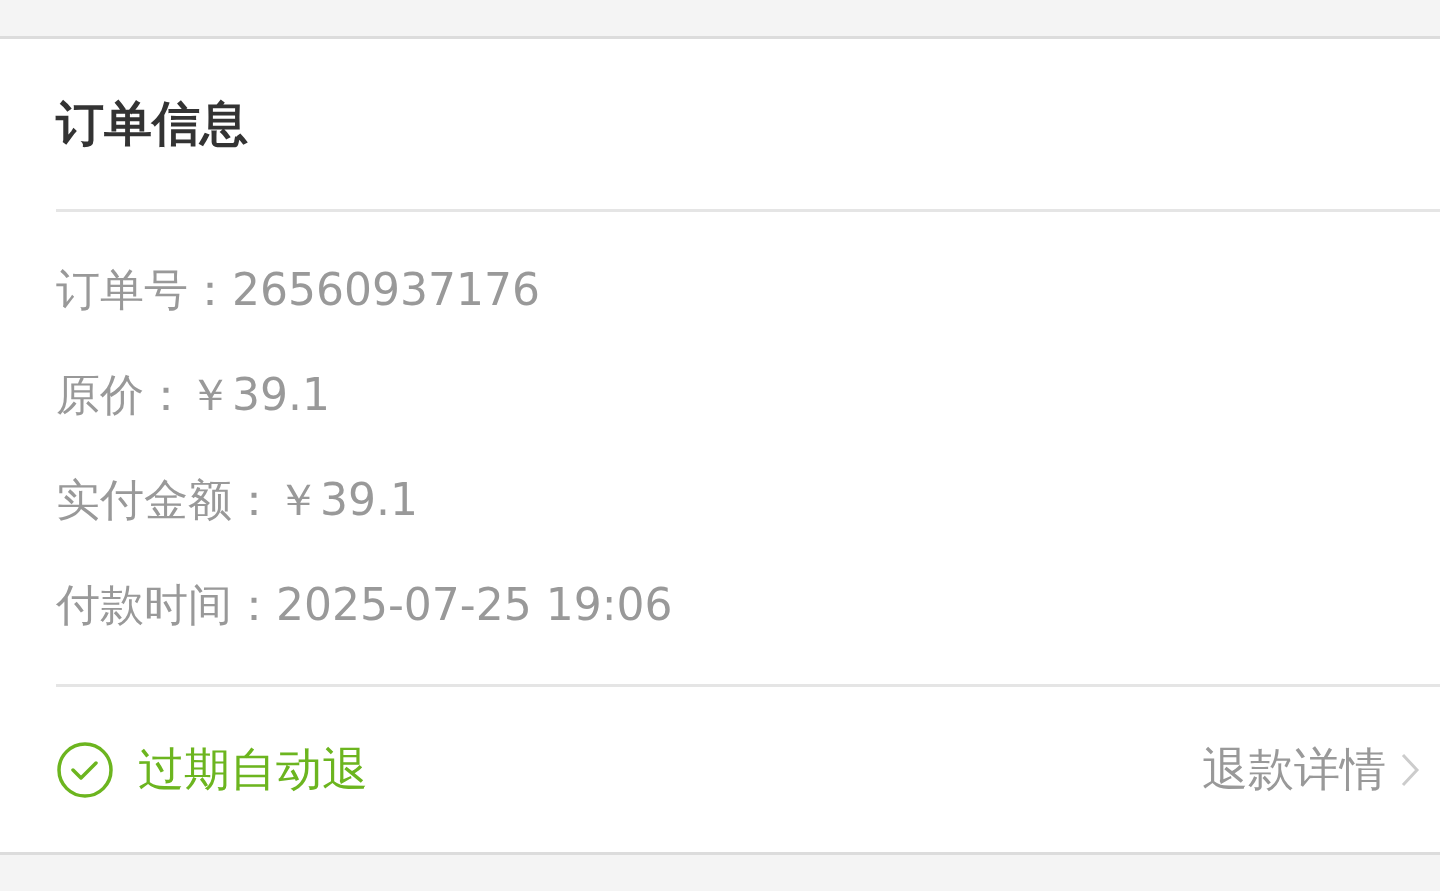 The image size is (1440, 891). Describe the element at coordinates (253, 769) in the screenshot. I see `status-text: 过期自动退` at that location.